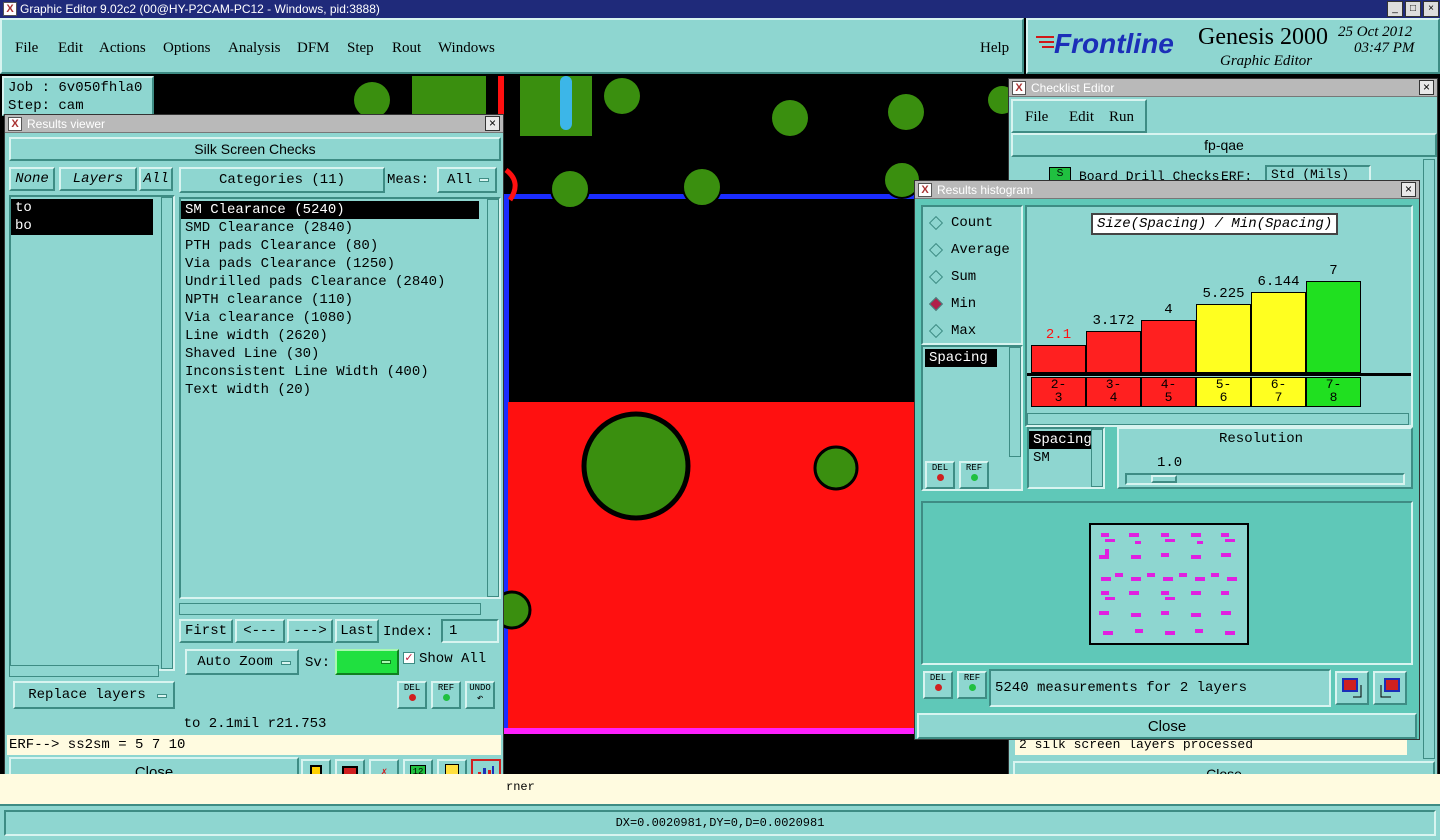 Image resolution: width=1440 pixels, height=840 pixels. What do you see at coordinates (367, 662) in the screenshot?
I see `sv-color-select` at bounding box center [367, 662].